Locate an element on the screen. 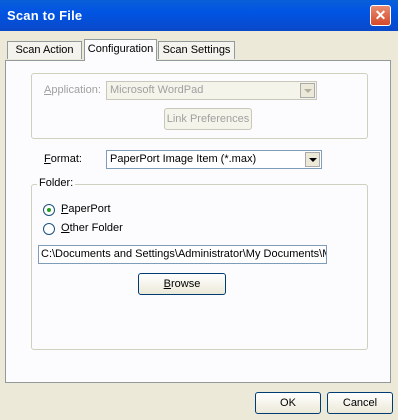 The image size is (398, 420). paperport-radio is located at coordinates (49, 210).